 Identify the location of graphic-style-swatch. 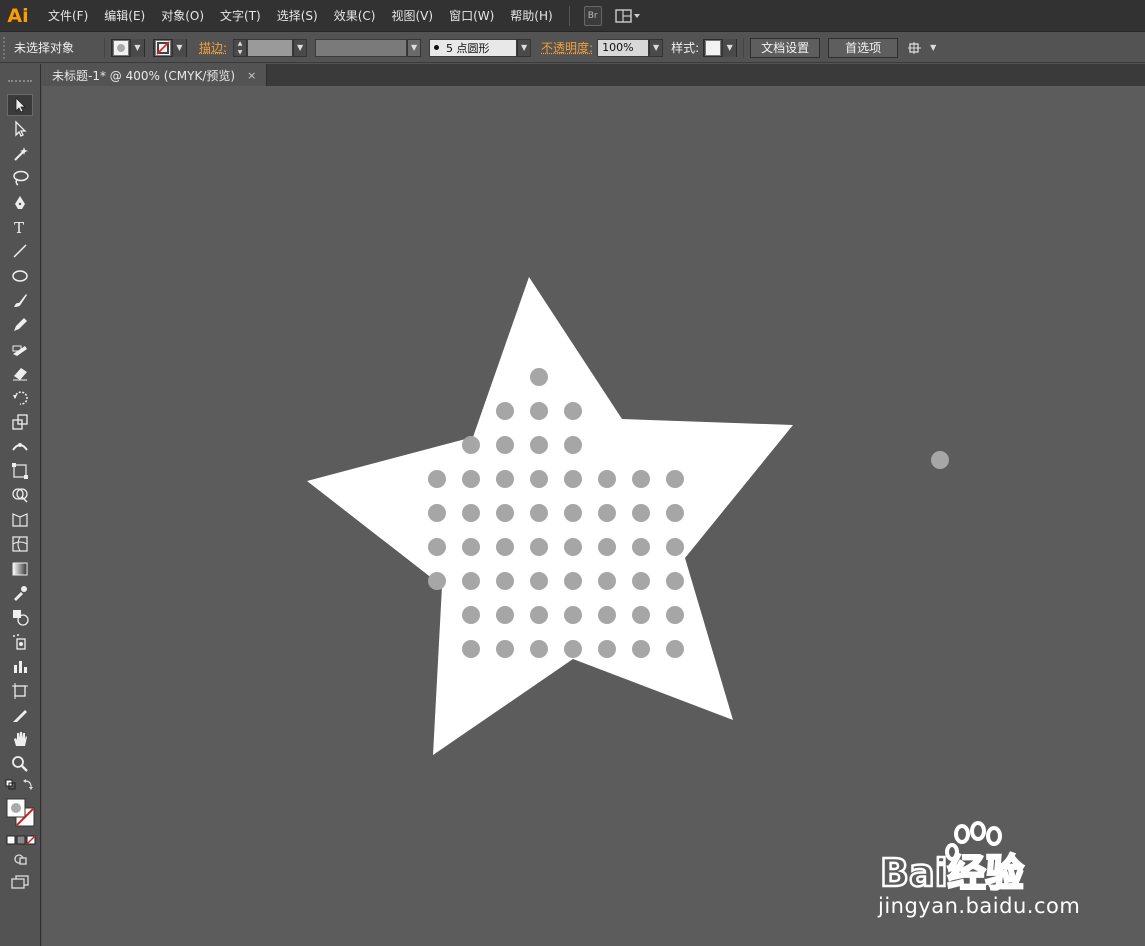
(713, 47).